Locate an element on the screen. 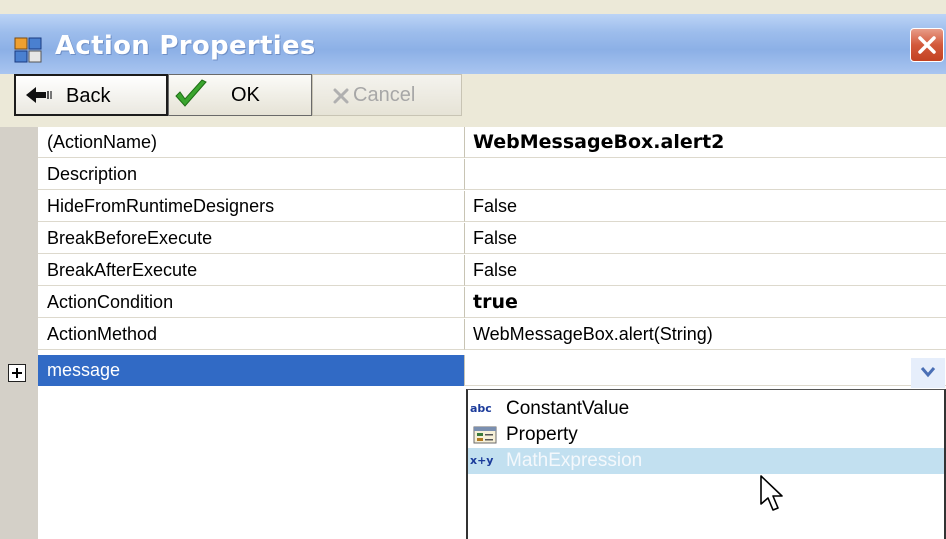  property-icon is located at coordinates (485, 435).